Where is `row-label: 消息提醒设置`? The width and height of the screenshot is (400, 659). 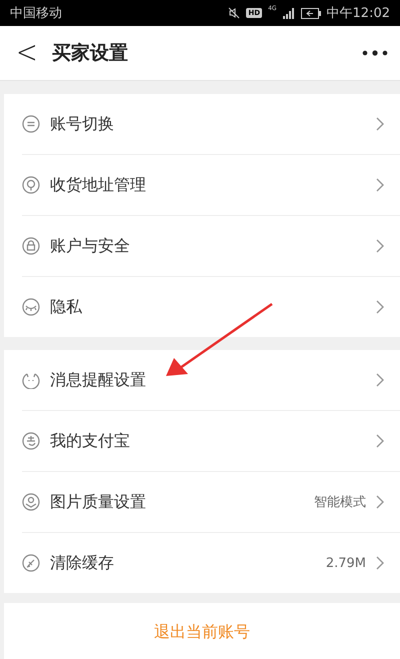
row-label: 消息提醒设置 is located at coordinates (98, 380).